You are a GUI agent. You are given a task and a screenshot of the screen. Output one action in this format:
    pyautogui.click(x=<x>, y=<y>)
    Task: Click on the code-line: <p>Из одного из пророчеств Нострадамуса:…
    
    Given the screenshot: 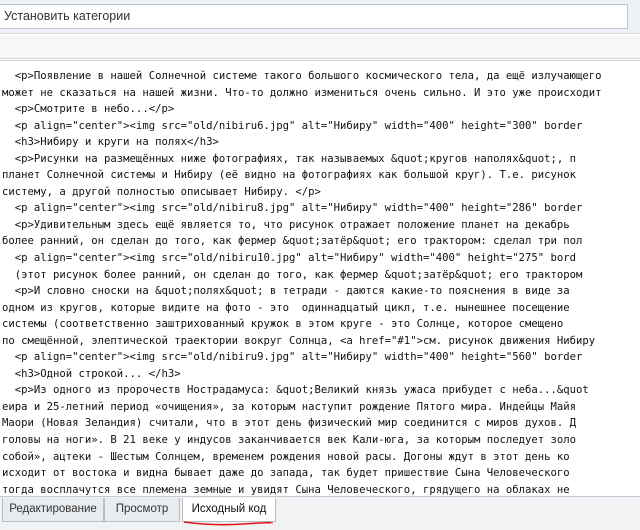 What is the action you would take?
    pyautogui.click(x=295, y=390)
    